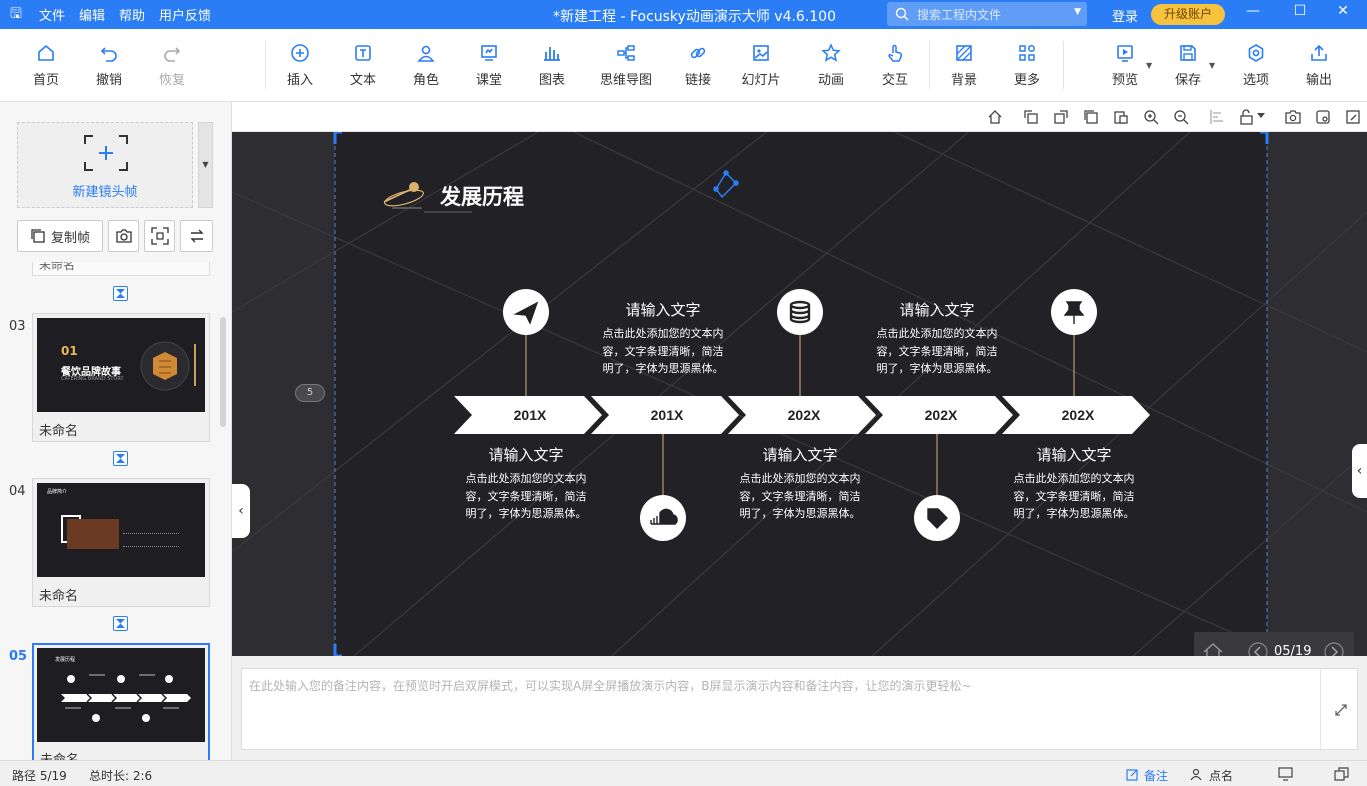 This screenshot has width=1367, height=786. Describe the element at coordinates (1156, 775) in the screenshot. I see `notes-toggle: 备注` at that location.